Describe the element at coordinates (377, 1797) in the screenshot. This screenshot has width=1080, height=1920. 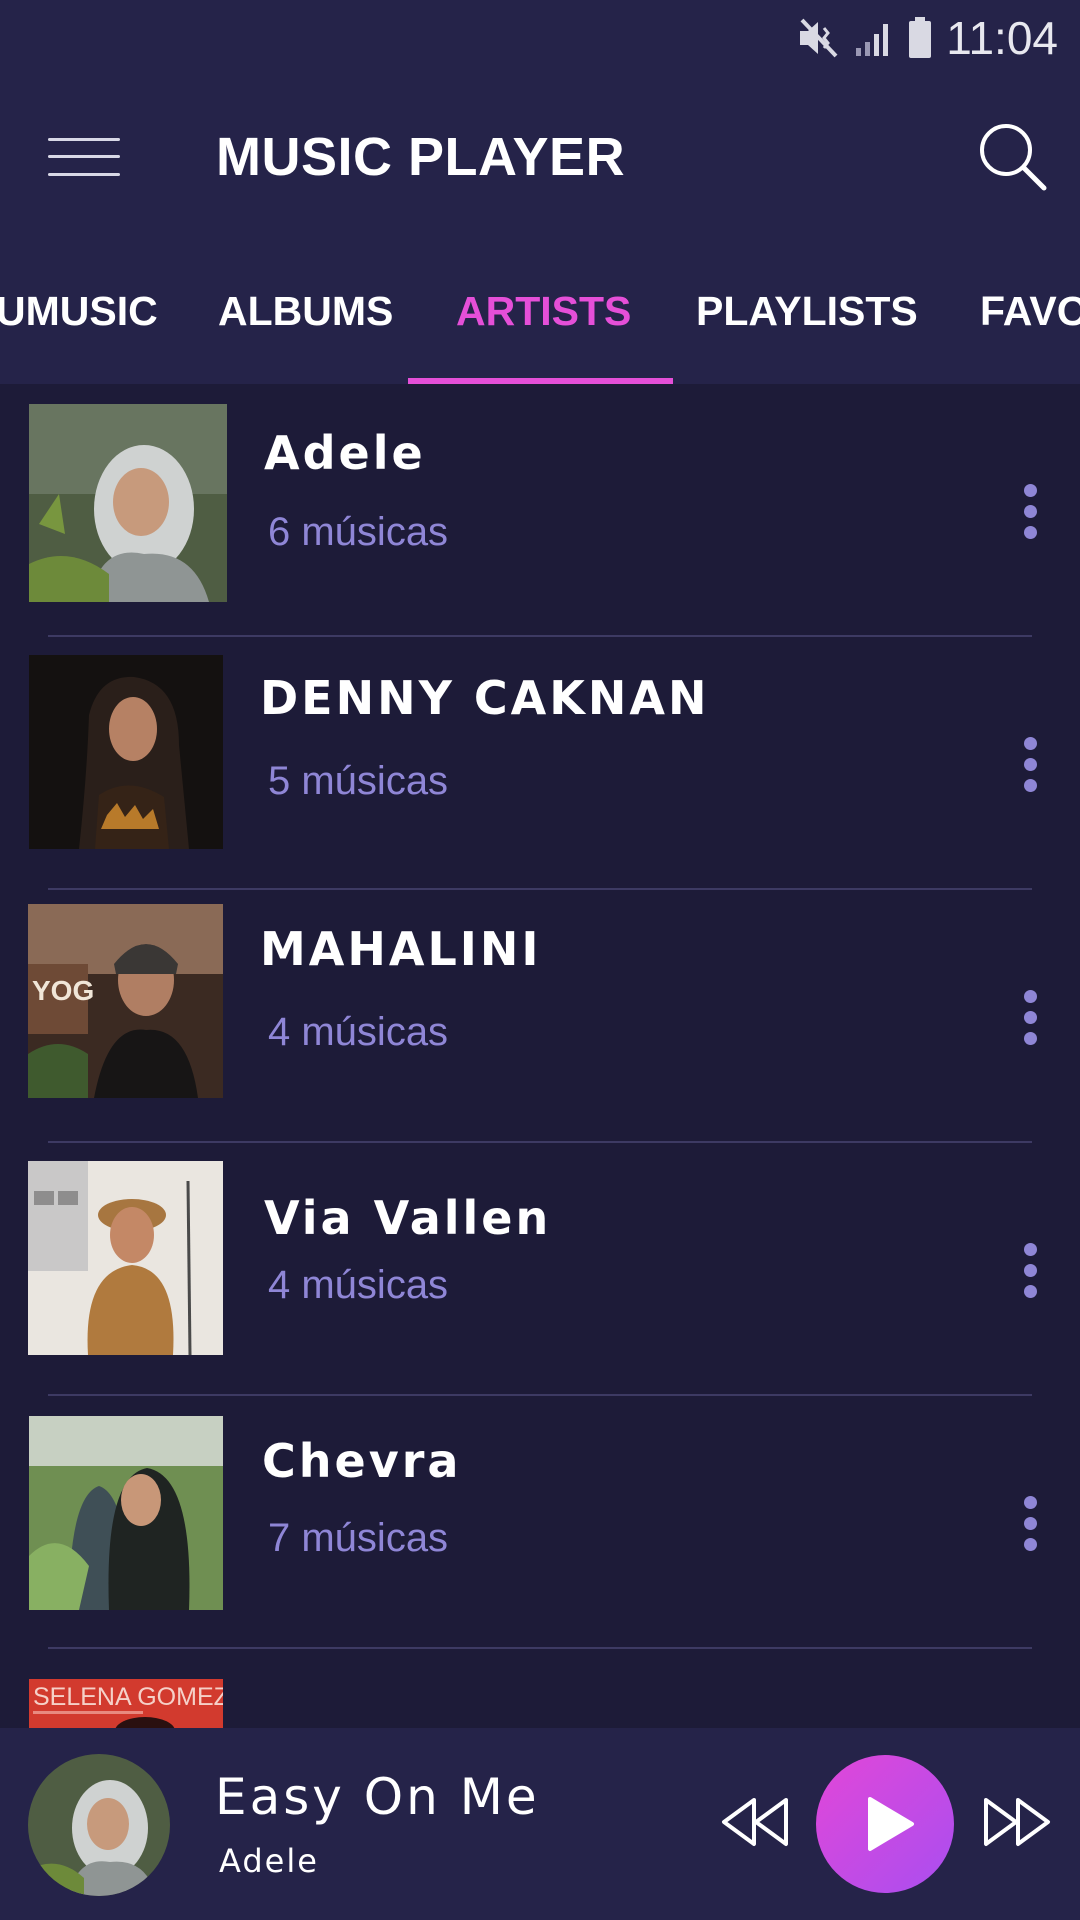
I see `now-playing-title: Easy On Me` at that location.